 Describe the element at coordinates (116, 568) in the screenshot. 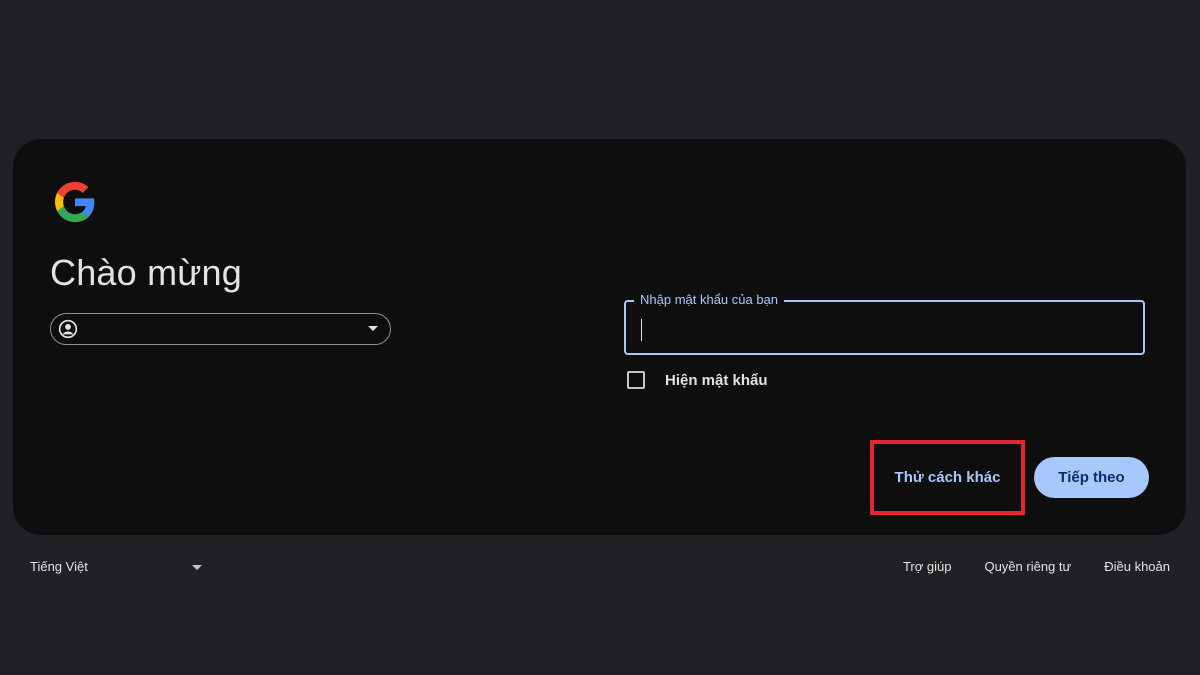

I see `language-selector: Tiếng Việt` at that location.